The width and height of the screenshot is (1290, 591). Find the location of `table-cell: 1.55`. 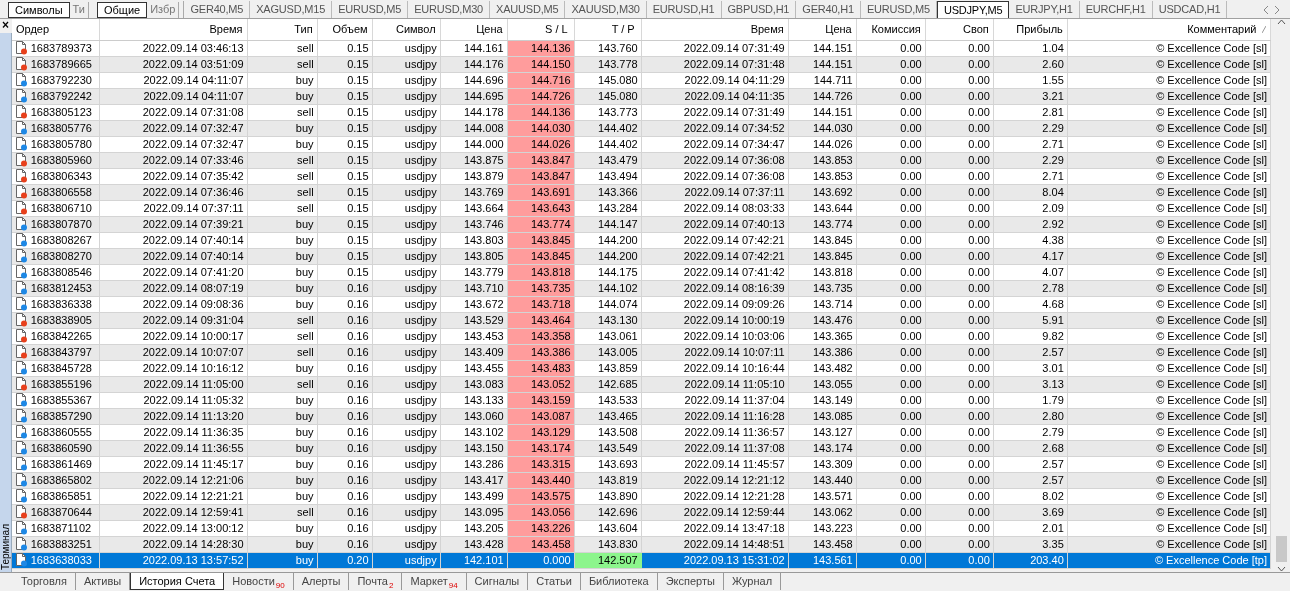

table-cell: 1.55 is located at coordinates (1030, 80).